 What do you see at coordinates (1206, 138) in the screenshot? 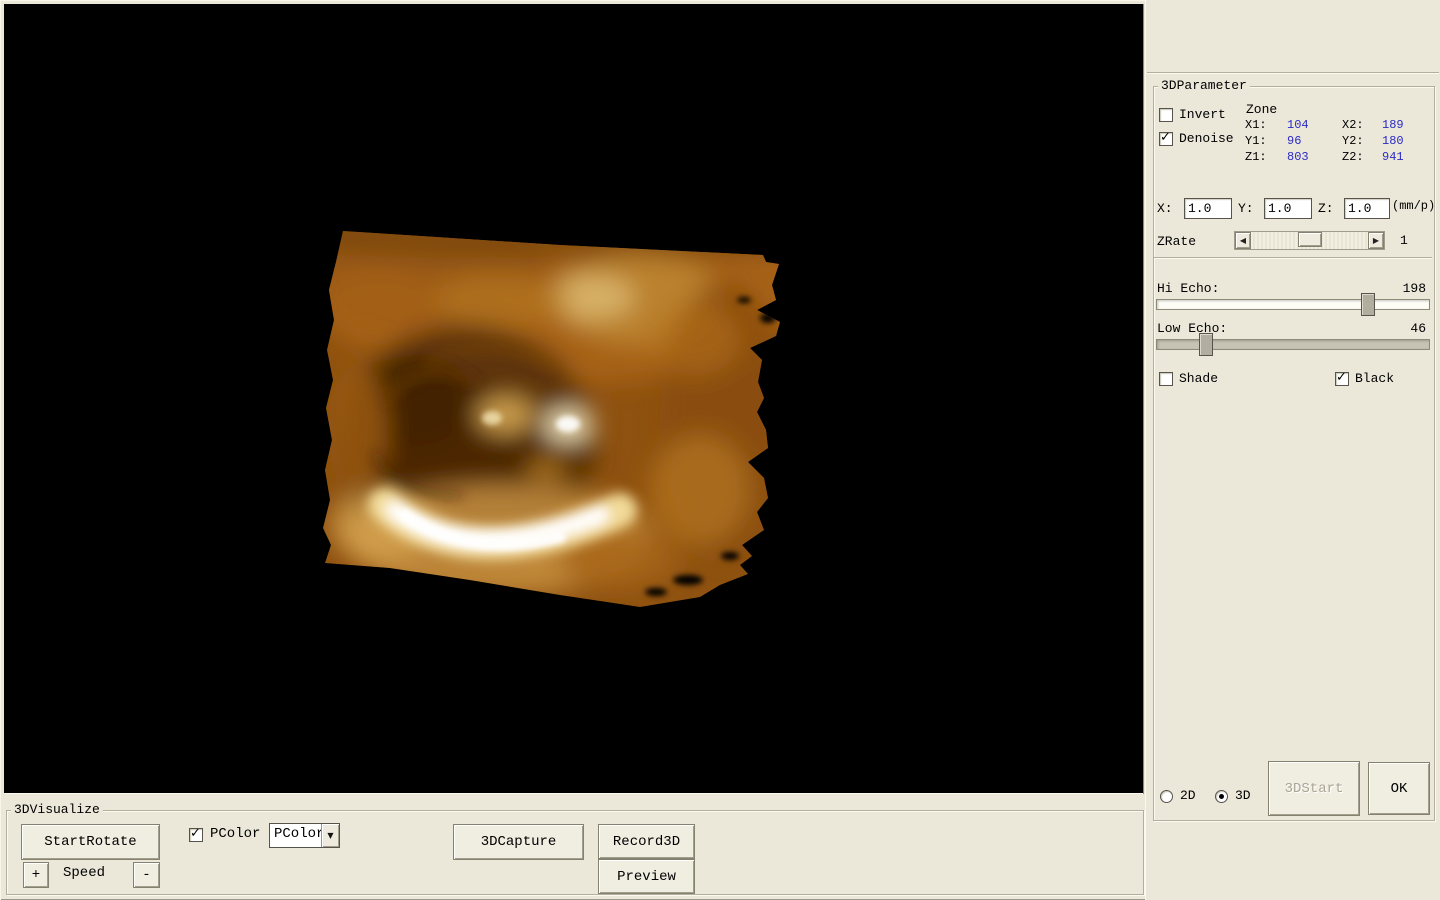
I see `denoise-label: Denoise` at bounding box center [1206, 138].